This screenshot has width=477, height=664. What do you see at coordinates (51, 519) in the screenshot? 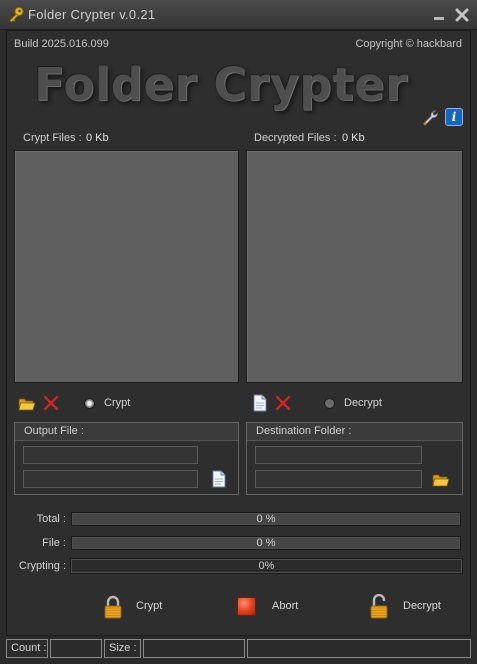
I see `total-progress-label: Total :` at bounding box center [51, 519].